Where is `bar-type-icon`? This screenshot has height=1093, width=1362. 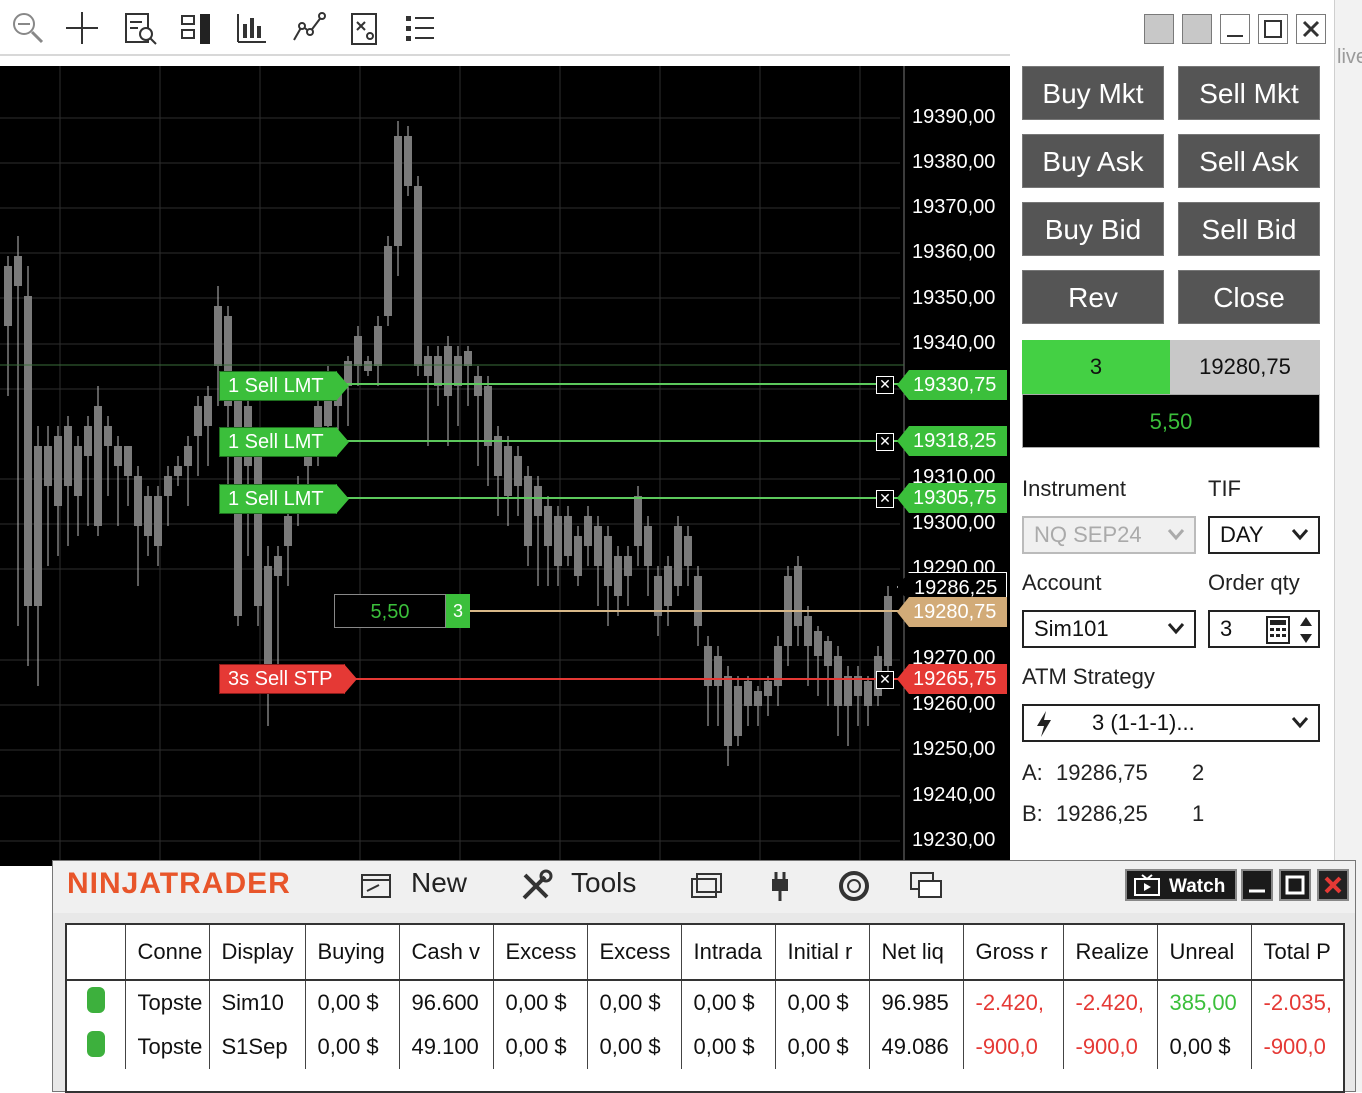 bar-type-icon is located at coordinates (196, 28).